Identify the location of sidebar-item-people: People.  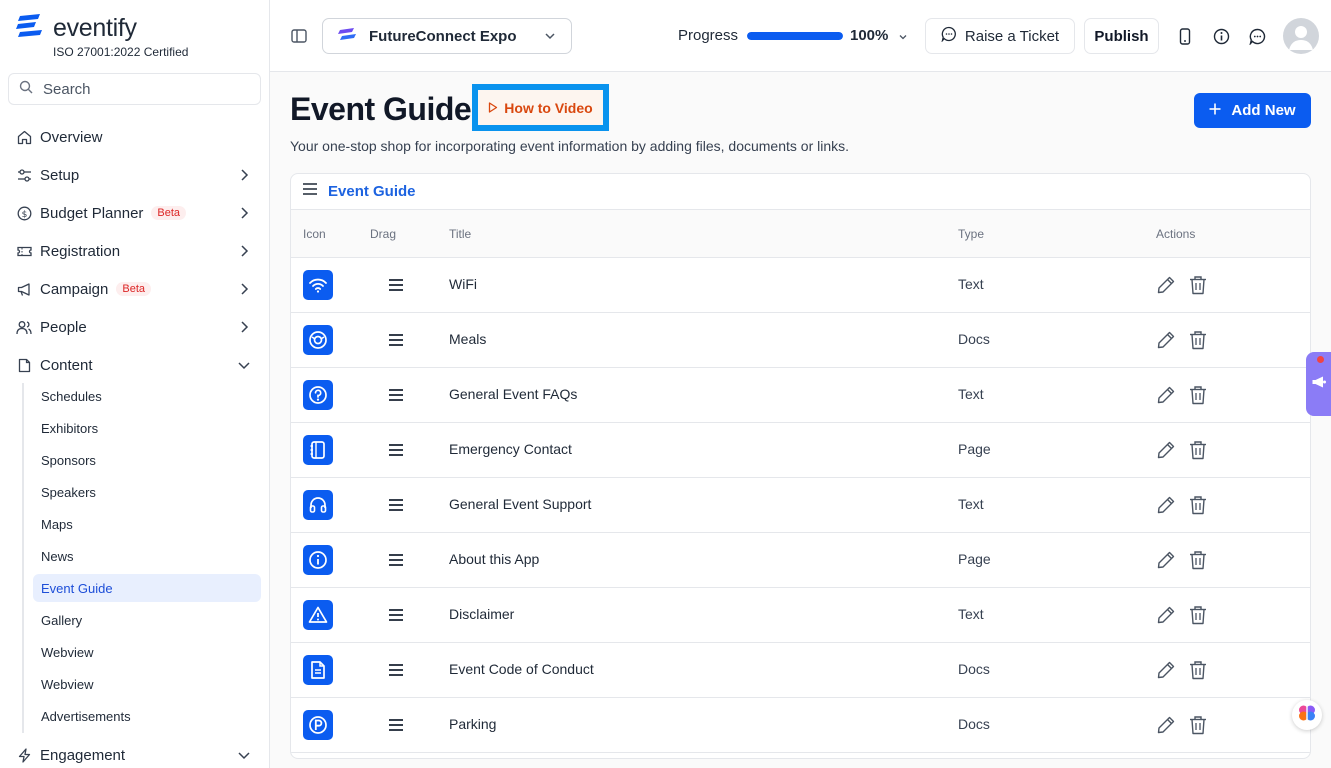
(135, 327).